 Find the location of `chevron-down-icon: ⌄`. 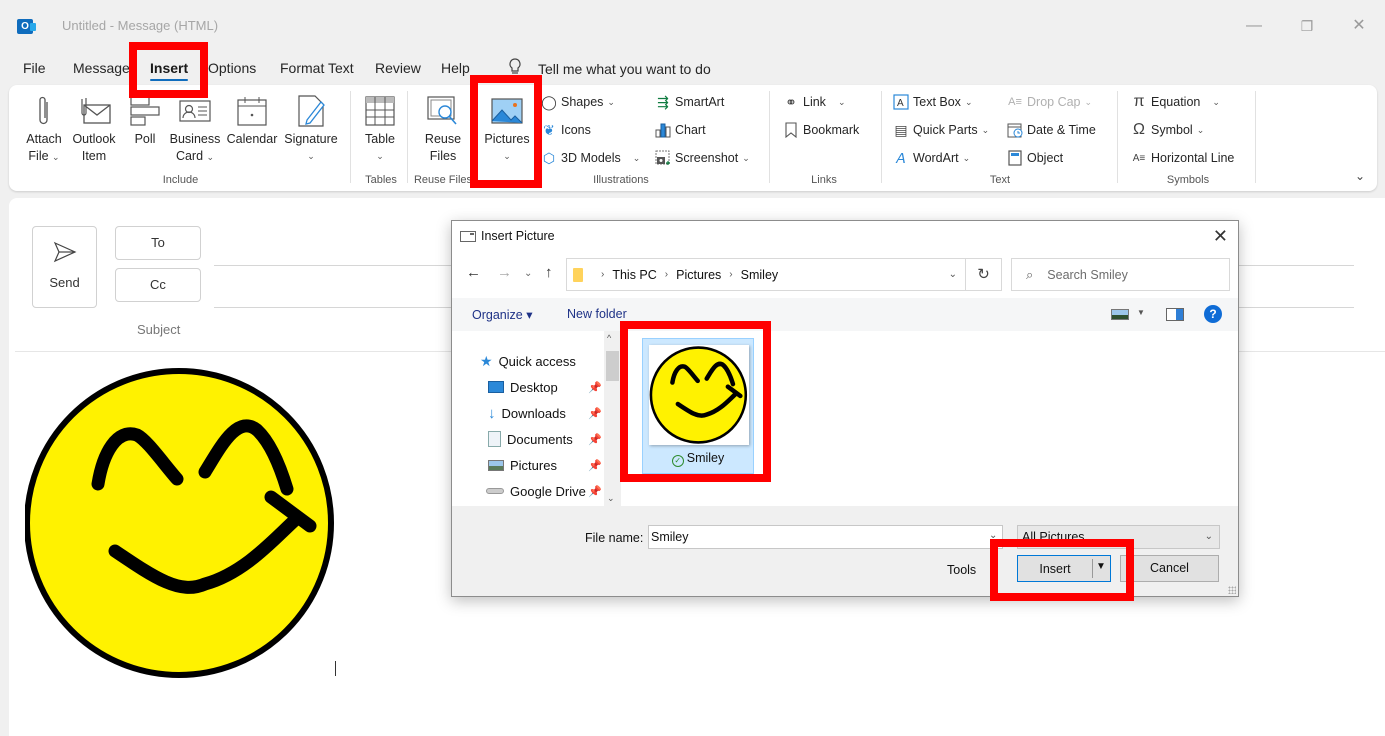

chevron-down-icon: ⌄ is located at coordinates (841, 101).